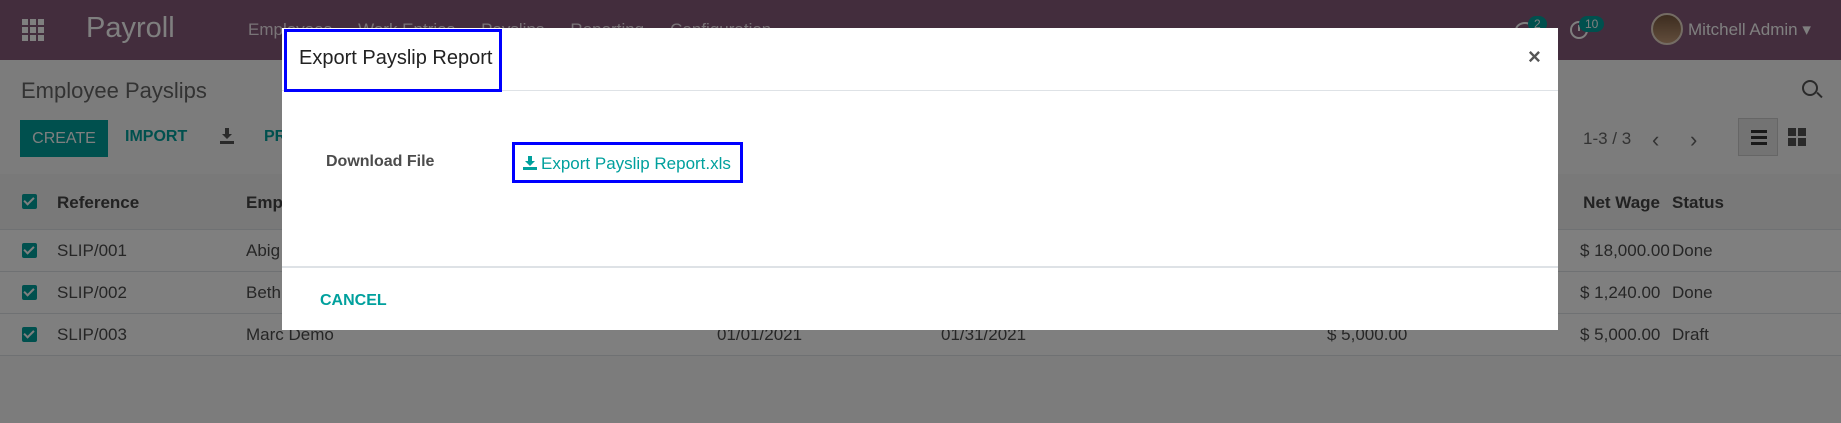 The width and height of the screenshot is (1841, 423). What do you see at coordinates (353, 301) in the screenshot?
I see `cancel-button: CANCEL` at bounding box center [353, 301].